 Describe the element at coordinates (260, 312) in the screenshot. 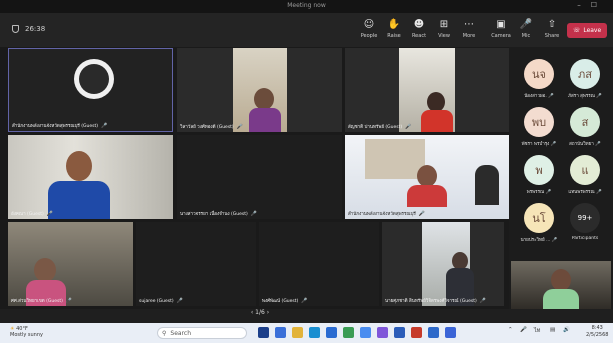

I see `page-indicator: 1/6` at that location.